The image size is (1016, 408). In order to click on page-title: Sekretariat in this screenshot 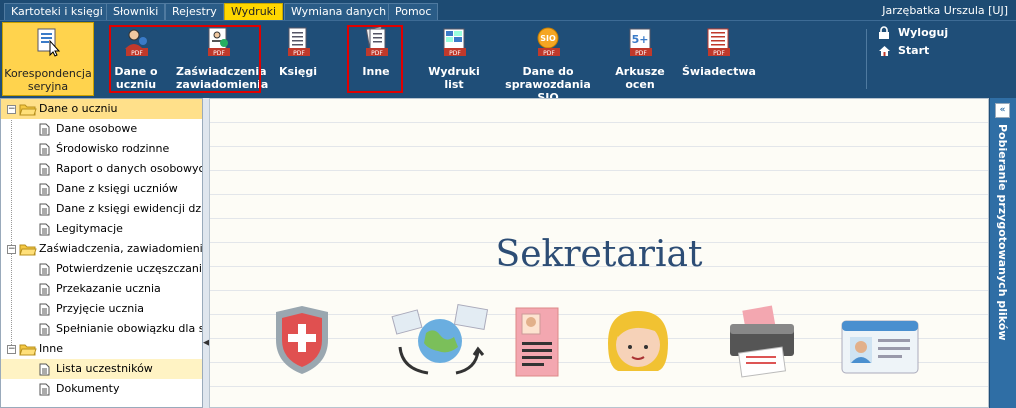, I will do `click(599, 254)`.